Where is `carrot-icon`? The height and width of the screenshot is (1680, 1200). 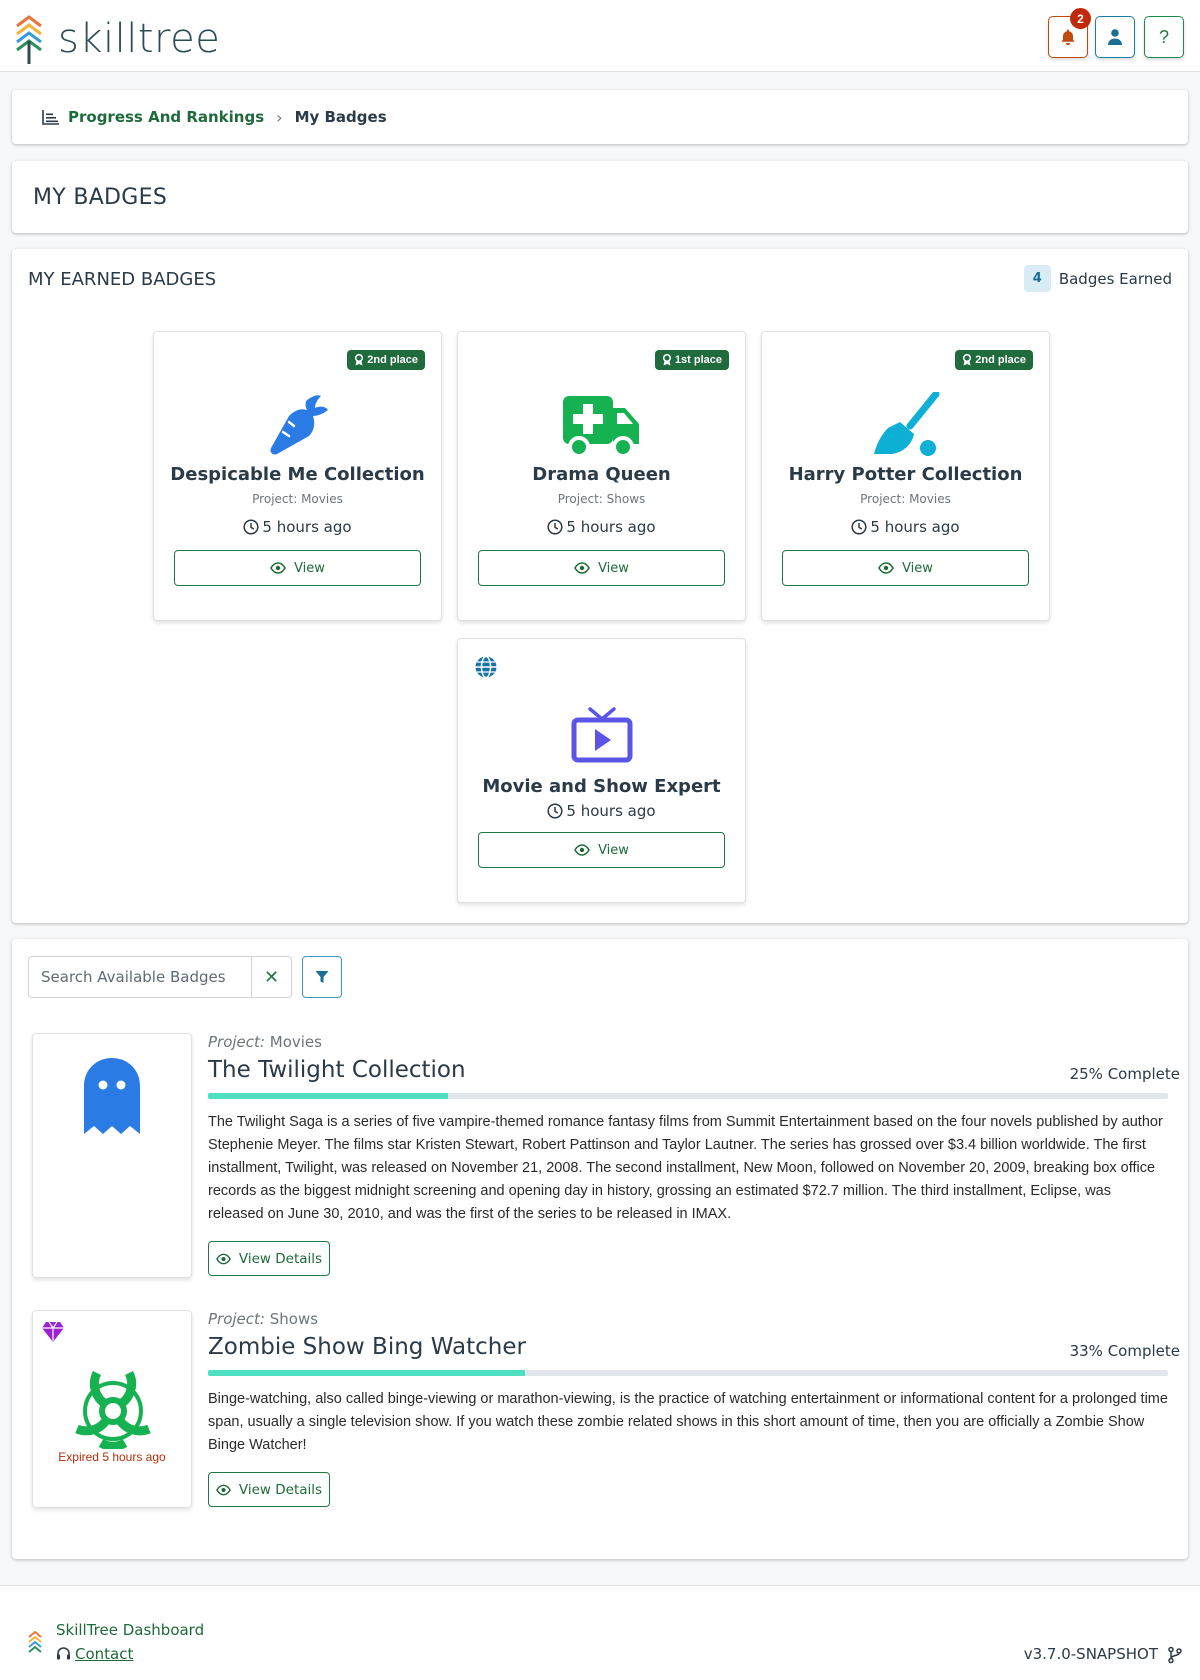
carrot-icon is located at coordinates (298, 425).